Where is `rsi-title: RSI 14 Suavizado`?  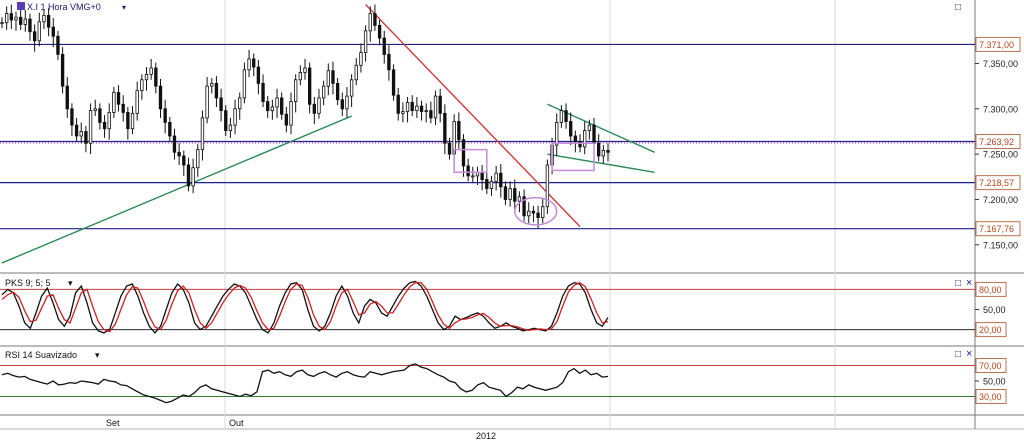 rsi-title: RSI 14 Suavizado is located at coordinates (41, 355).